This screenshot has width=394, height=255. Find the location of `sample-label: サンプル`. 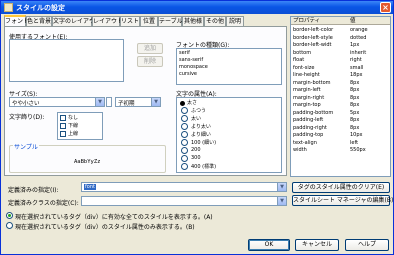

sample-label: サンプル is located at coordinates (26, 146).